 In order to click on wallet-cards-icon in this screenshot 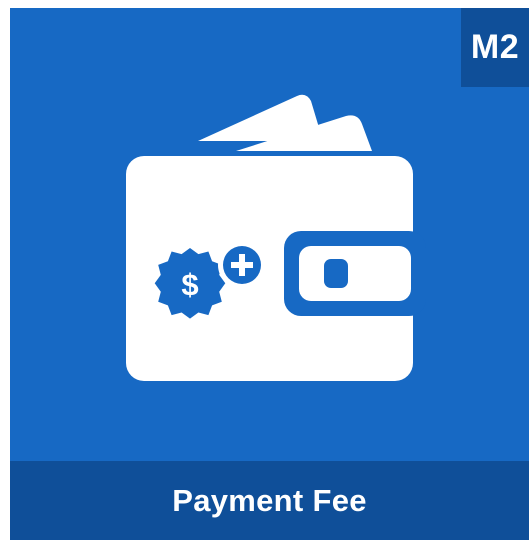, I will do `click(285, 122)`.